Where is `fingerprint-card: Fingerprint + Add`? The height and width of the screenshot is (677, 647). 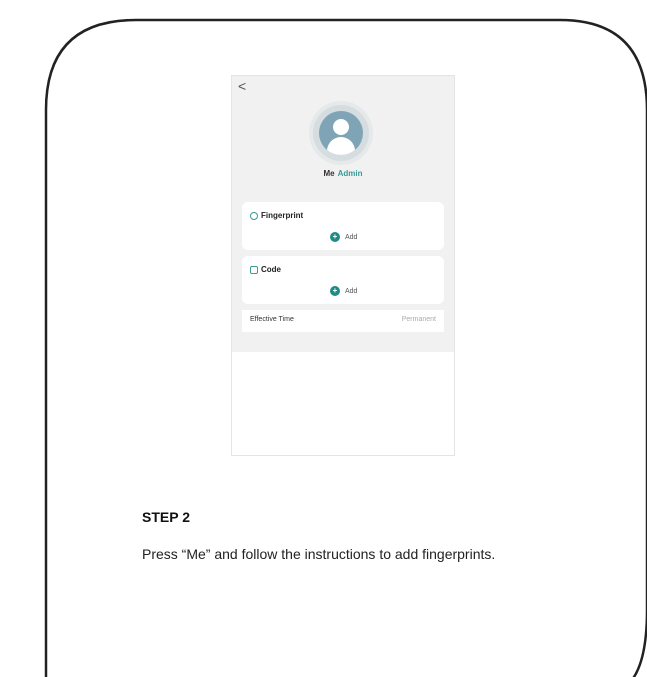
fingerprint-card: Fingerprint + Add is located at coordinates (343, 226).